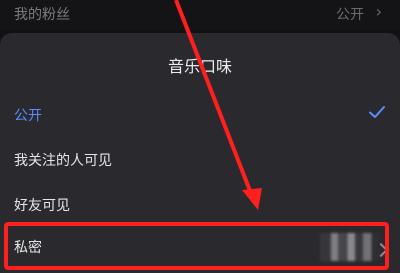 This screenshot has height=273, width=400. Describe the element at coordinates (200, 15) in the screenshot. I see `settings-row-fans: 我的粉丝 公开 ›` at that location.